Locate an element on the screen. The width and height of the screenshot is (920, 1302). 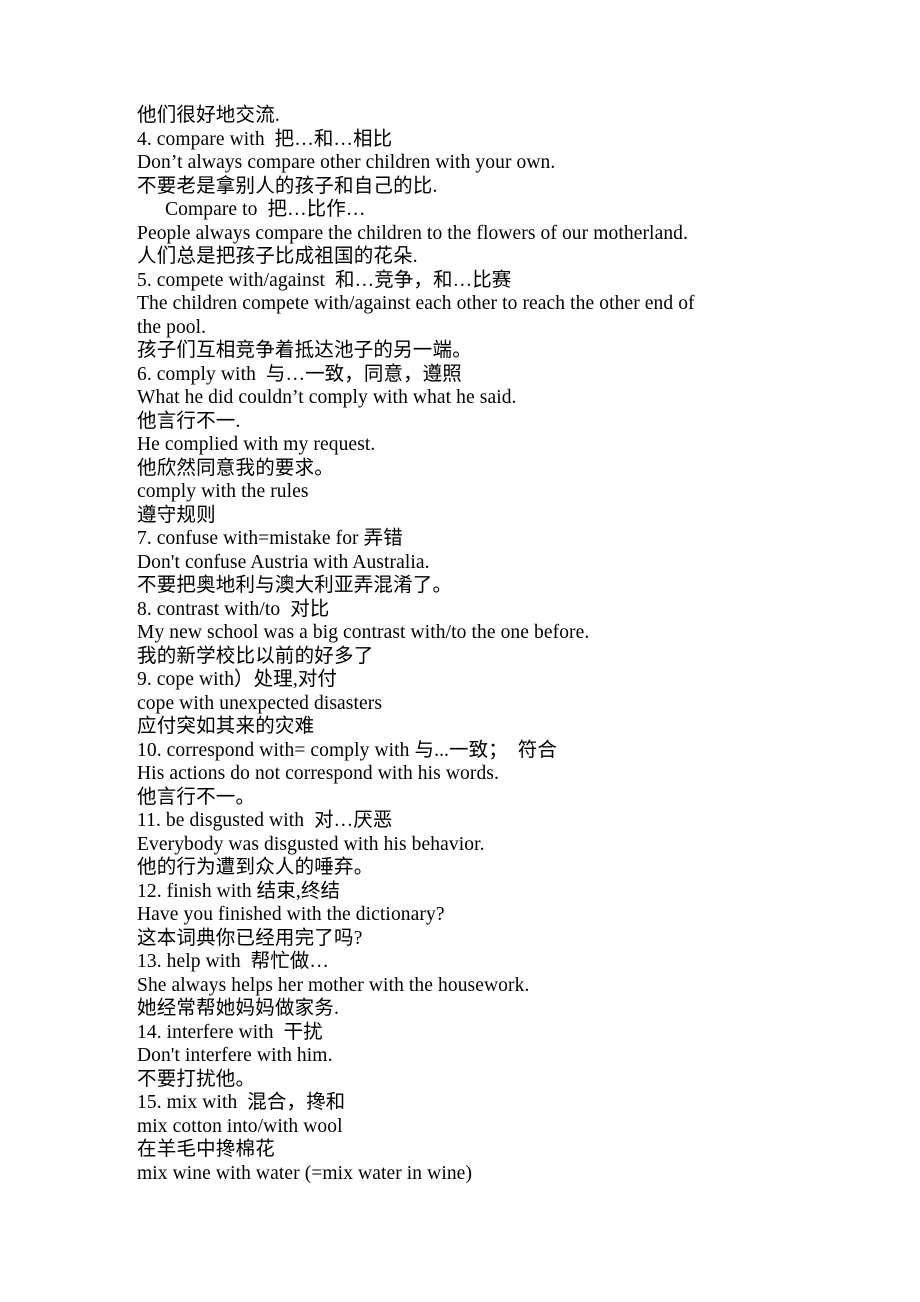
text-line: 应付突如其来的灾难 is located at coordinates (226, 726).